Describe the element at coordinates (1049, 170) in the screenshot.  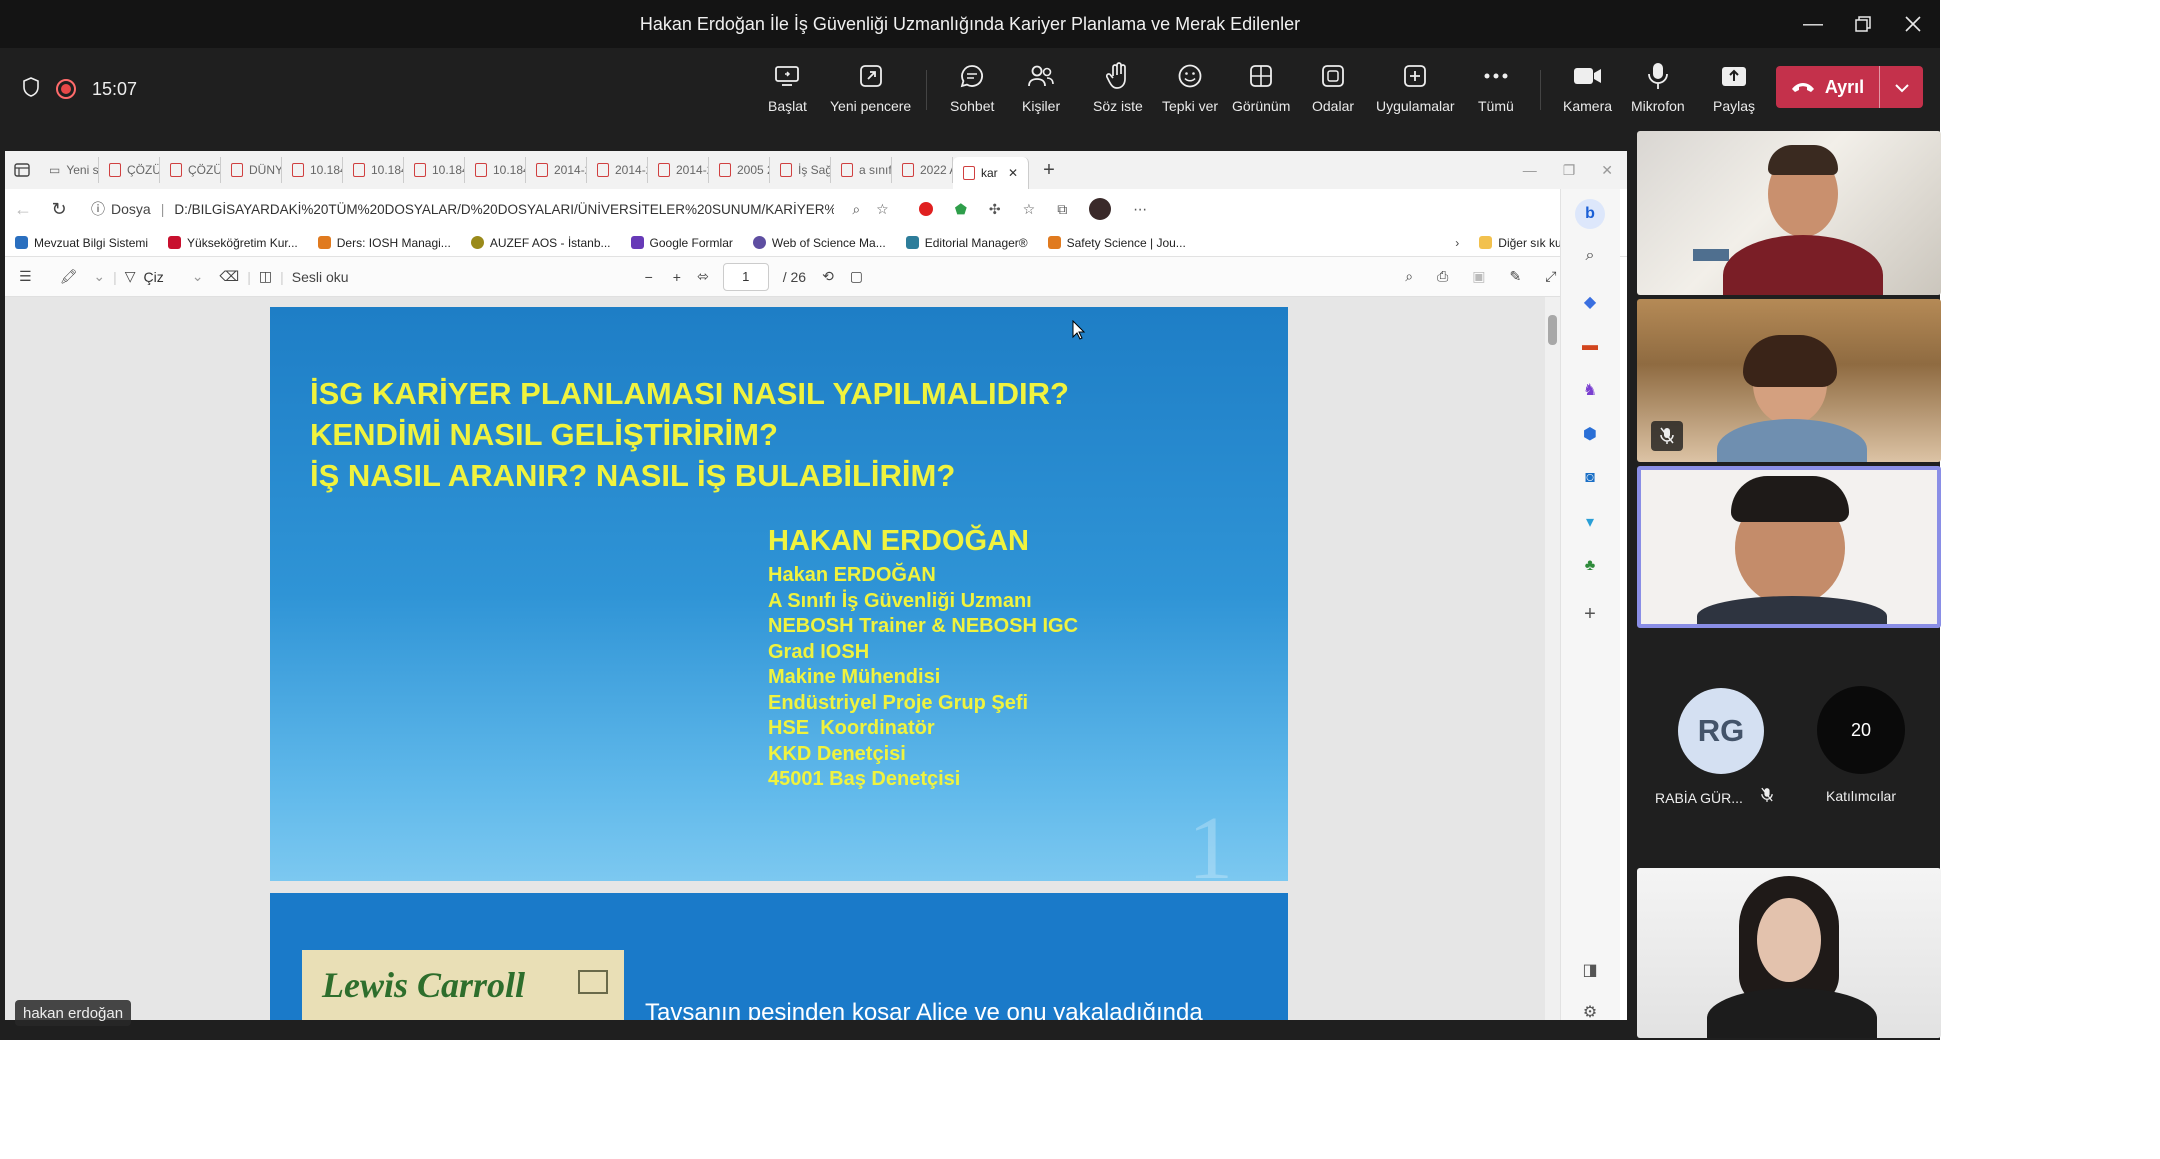
I see `new-tab-icon: +` at that location.